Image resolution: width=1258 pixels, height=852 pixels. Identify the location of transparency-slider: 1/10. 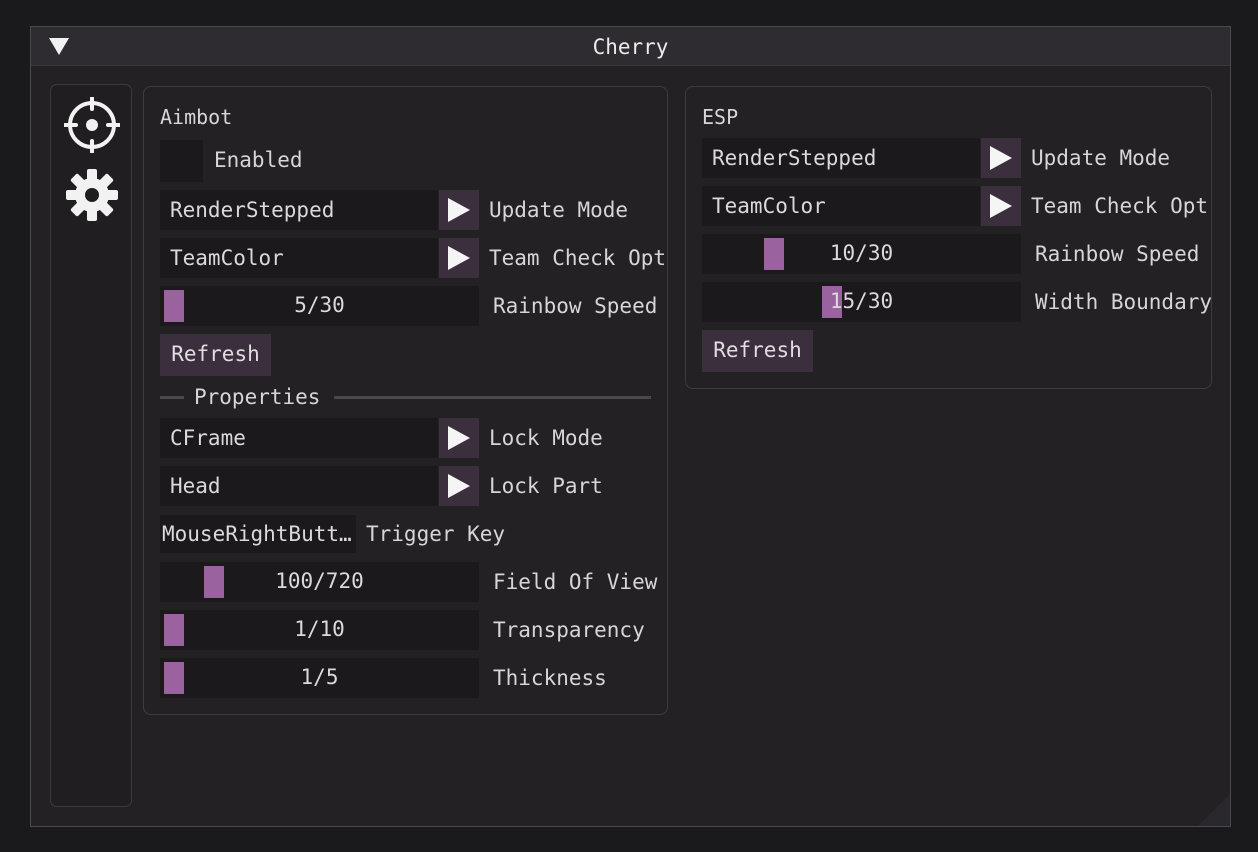
(319, 630).